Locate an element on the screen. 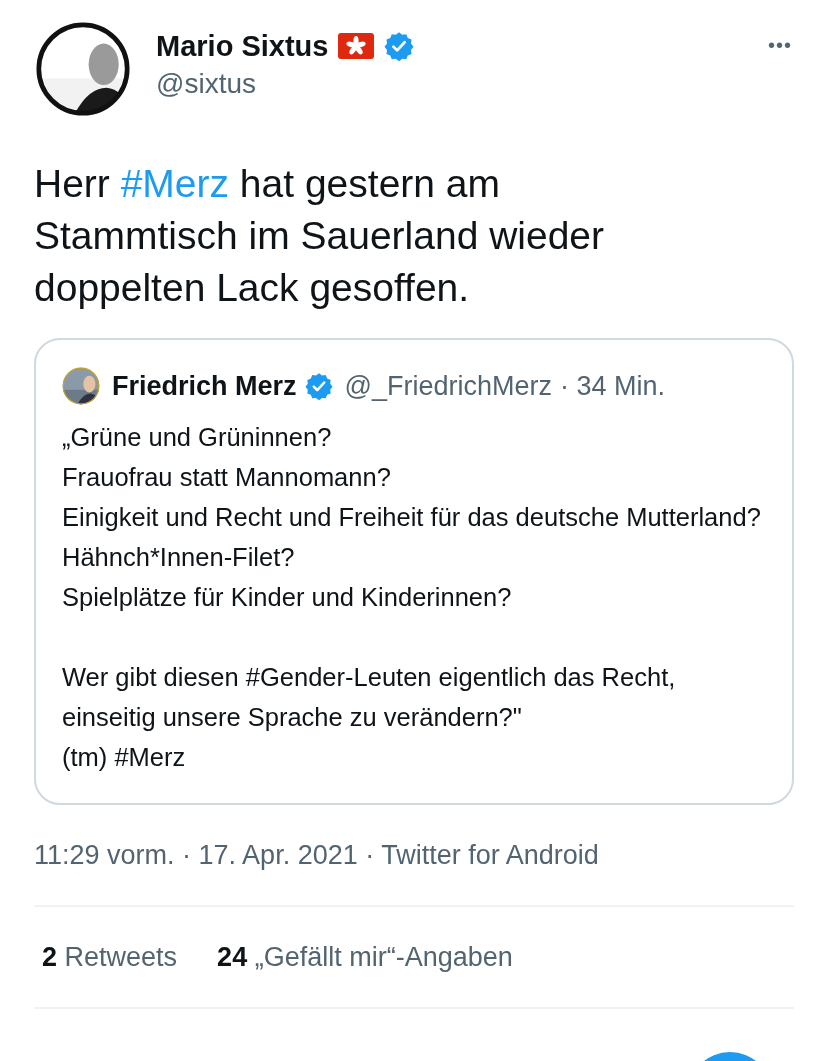 Image resolution: width=828 pixels, height=1061 pixels. quoted-author-name: Friedrich Merz is located at coordinates (204, 386).